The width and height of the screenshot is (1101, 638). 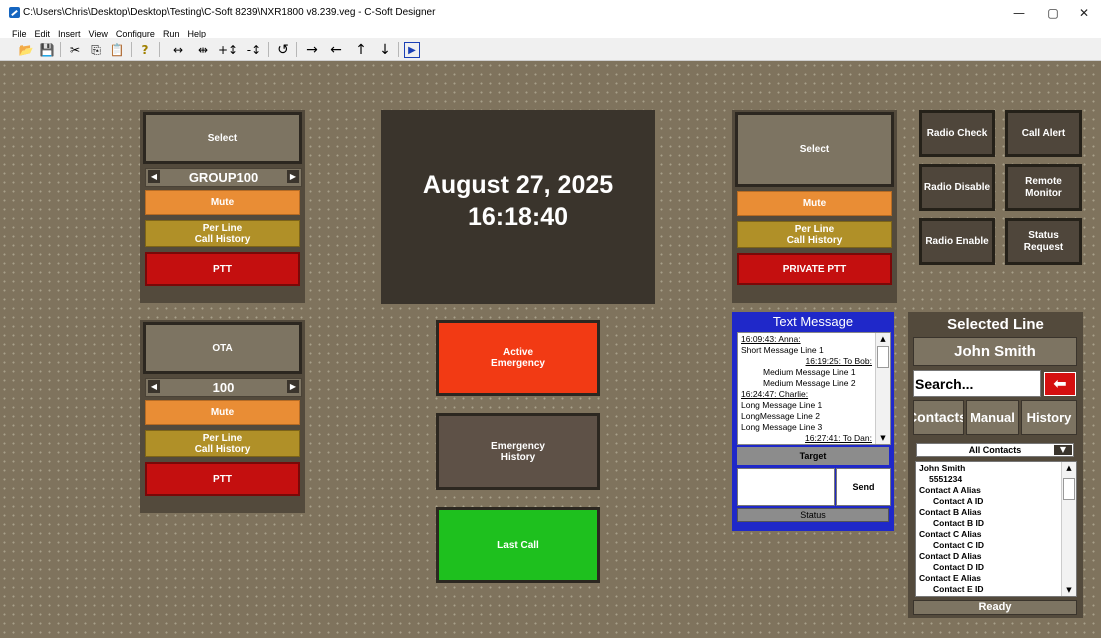 I want to click on message-line: LongMessage Line 2, so click(x=780, y=416).